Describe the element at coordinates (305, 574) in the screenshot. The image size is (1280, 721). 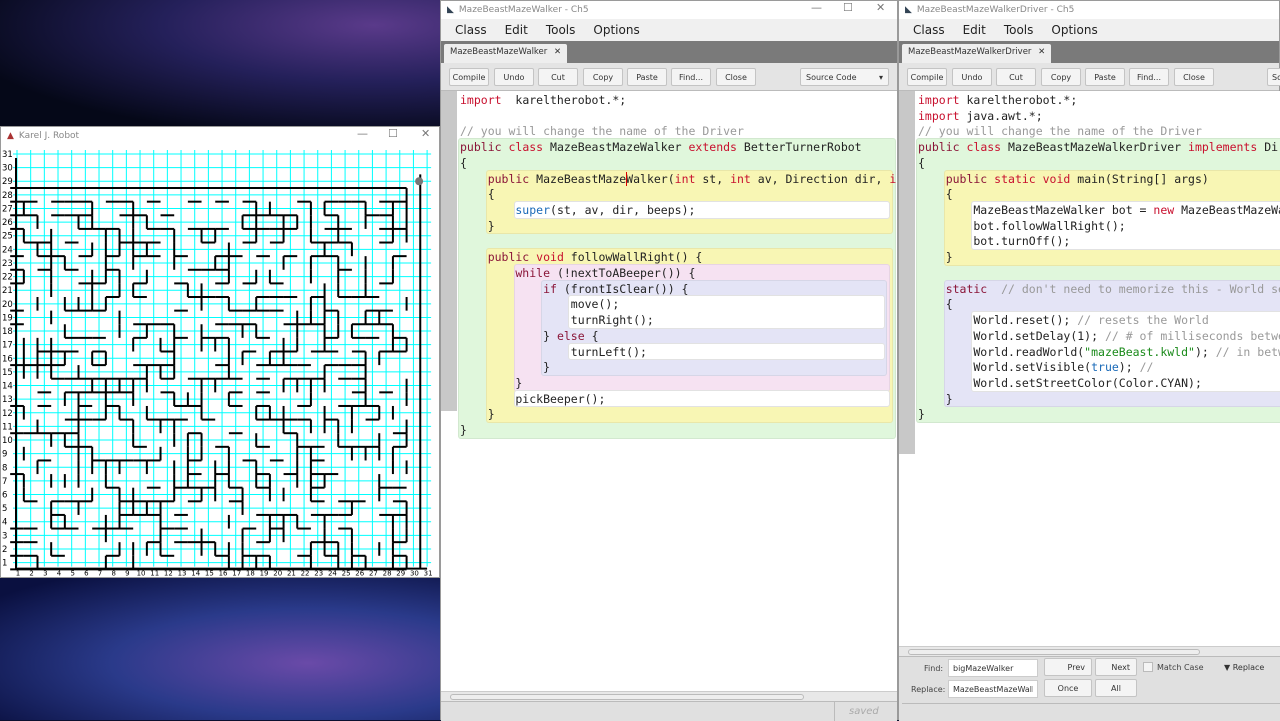
I see `avenue-label: 22` at that location.